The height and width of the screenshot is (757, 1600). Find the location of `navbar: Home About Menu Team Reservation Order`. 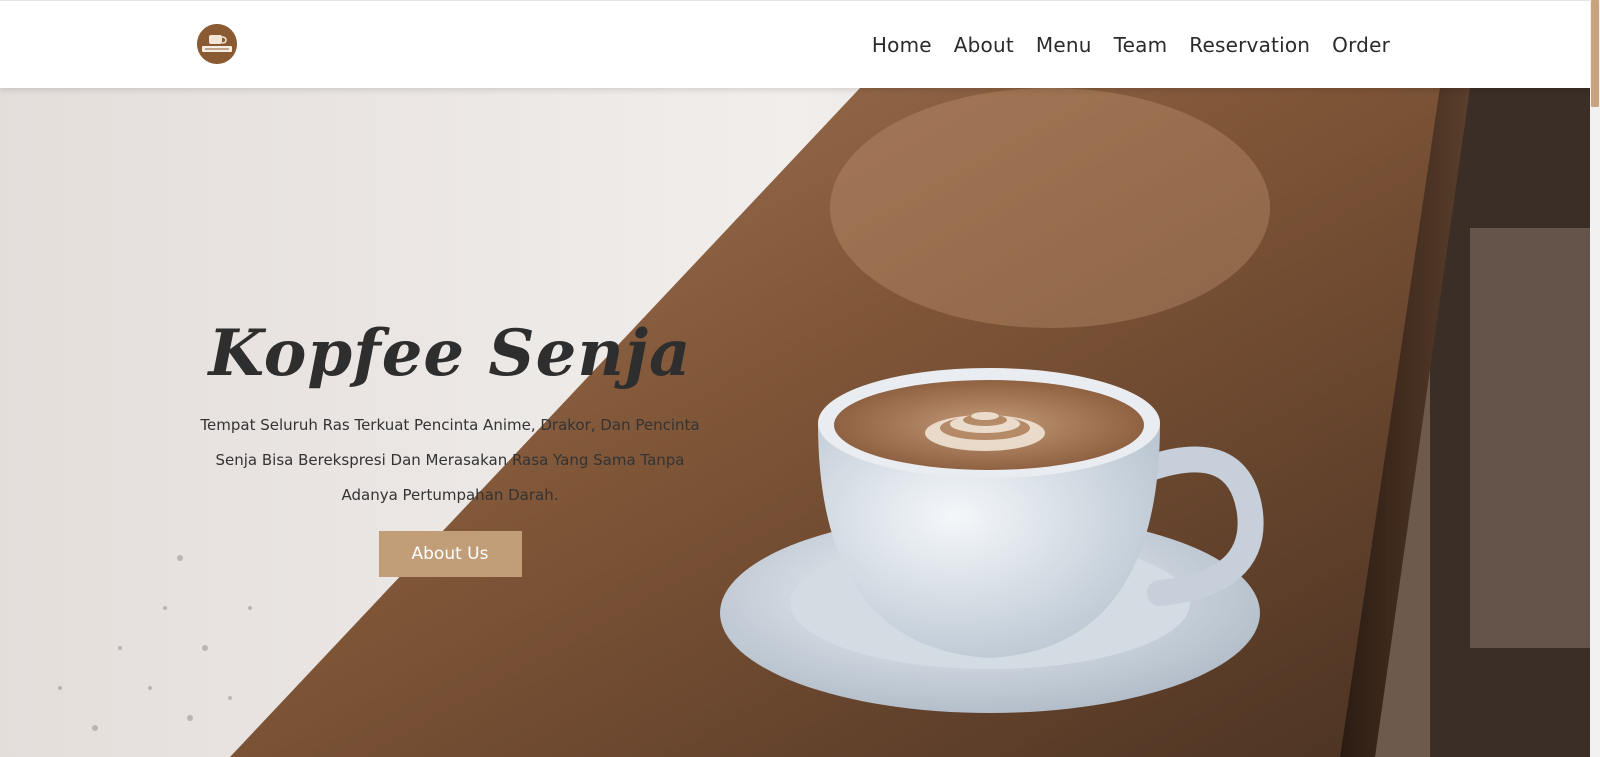

navbar: Home About Menu Team Reservation Order is located at coordinates (795, 44).